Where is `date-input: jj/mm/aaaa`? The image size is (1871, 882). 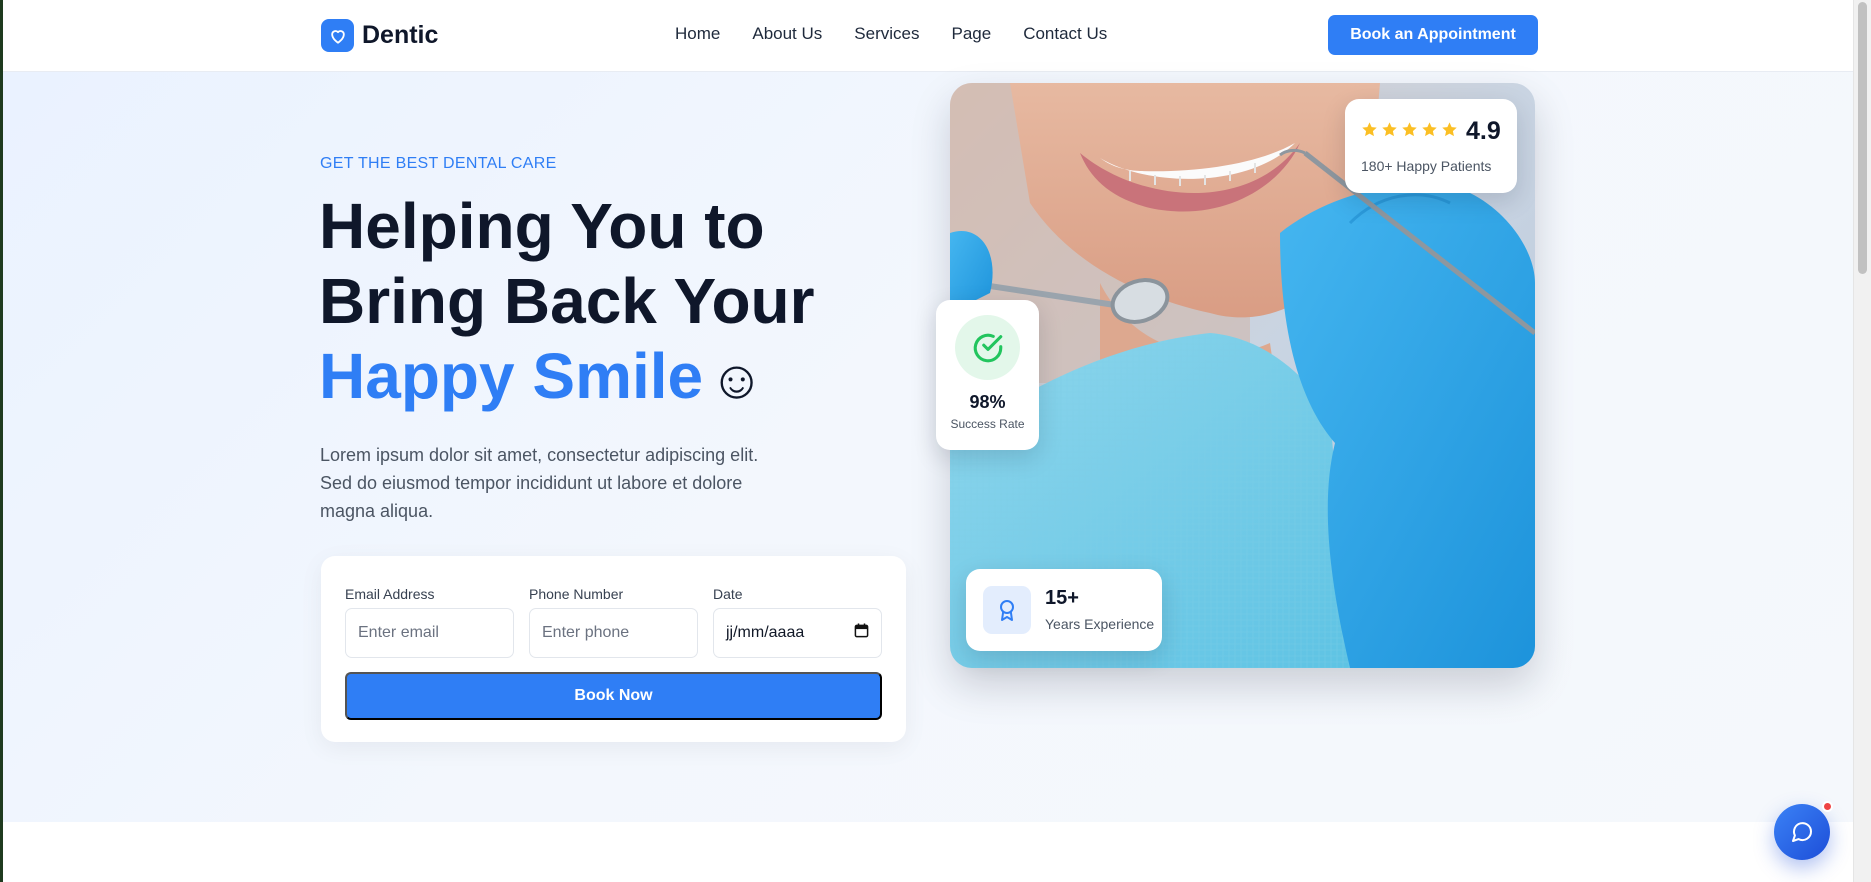 date-input: jj/mm/aaaa is located at coordinates (797, 633).